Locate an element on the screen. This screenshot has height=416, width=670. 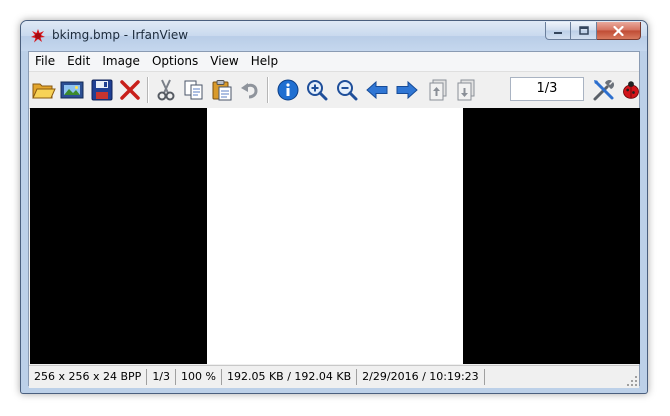
close-icon is located at coordinates (618, 30).